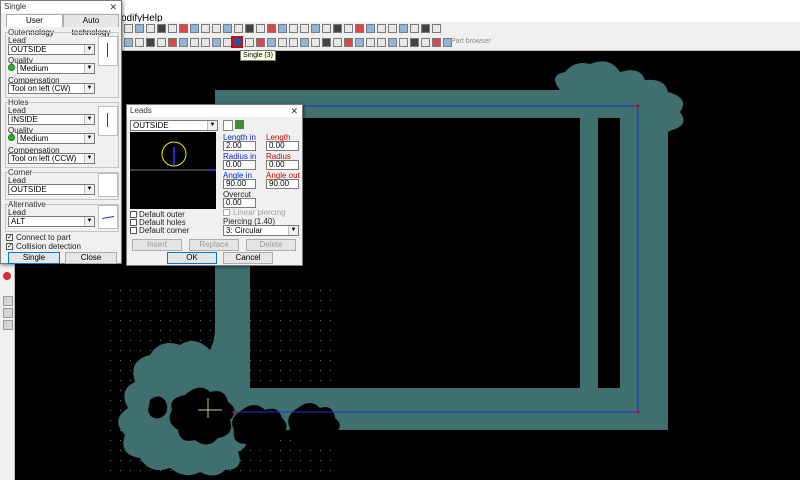 This screenshot has height=480, width=800. Describe the element at coordinates (157, 245) in the screenshot. I see `insert-button: Insert` at that location.